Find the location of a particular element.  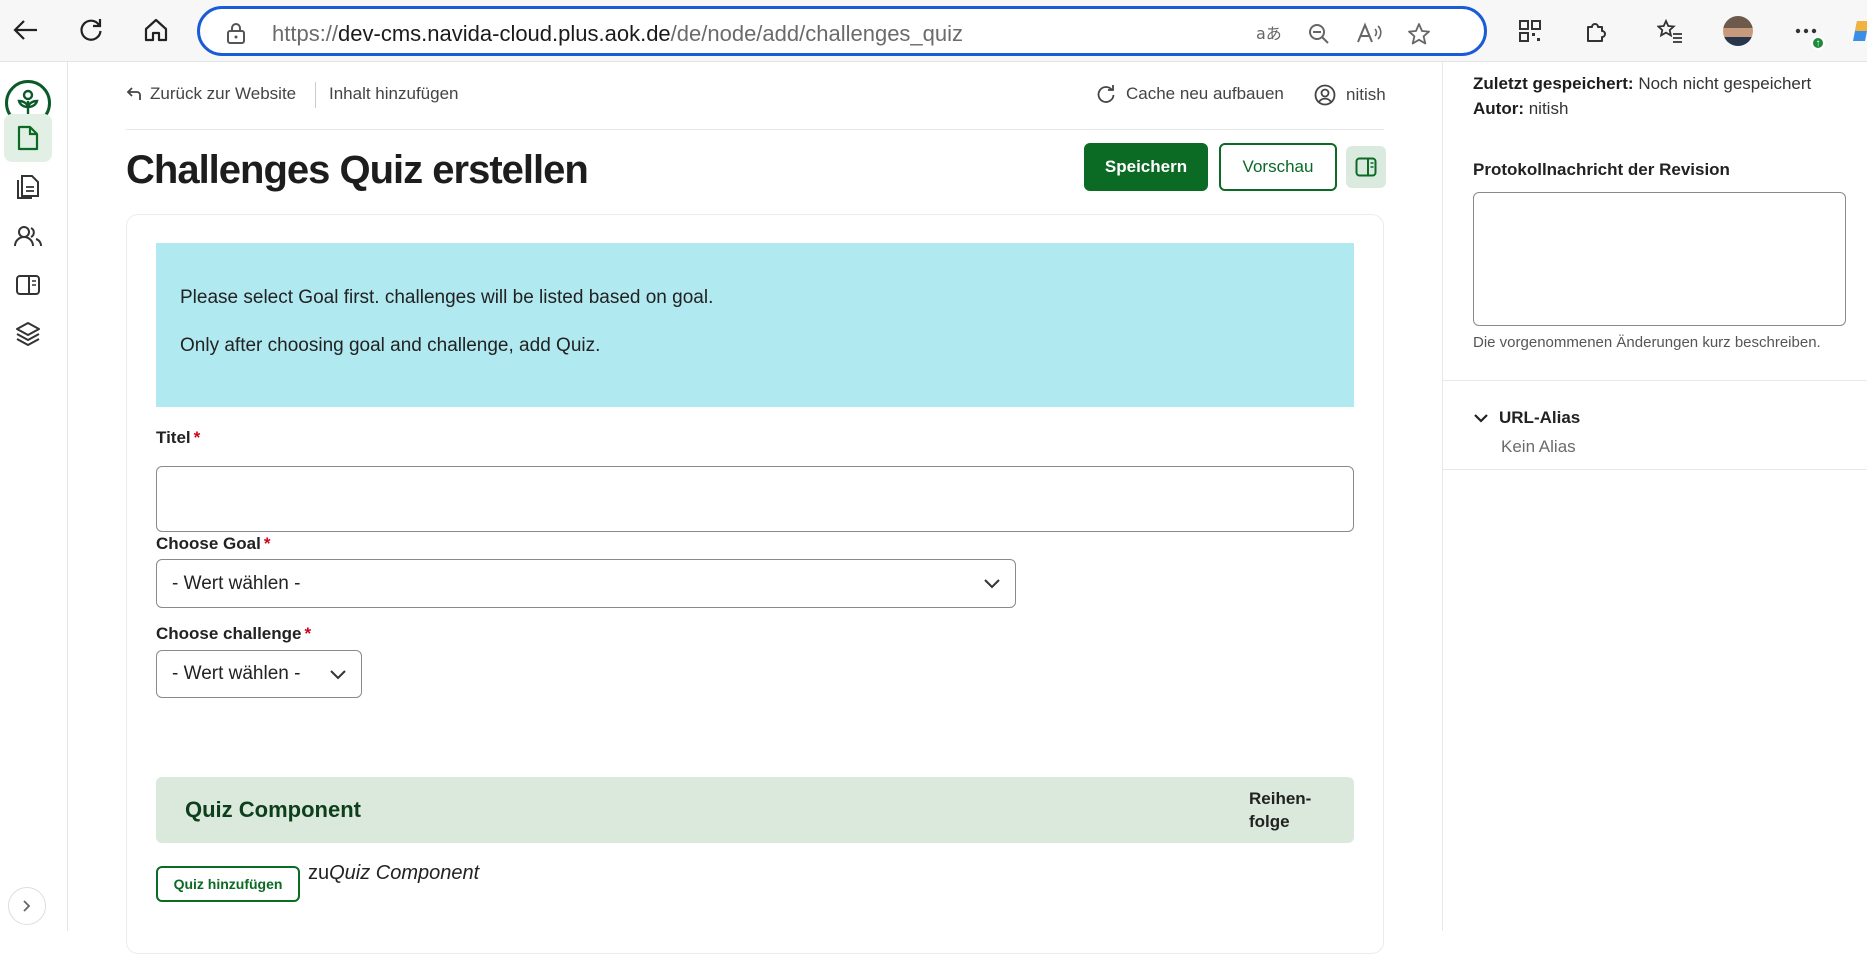

user-circle-icon is located at coordinates (1325, 95).